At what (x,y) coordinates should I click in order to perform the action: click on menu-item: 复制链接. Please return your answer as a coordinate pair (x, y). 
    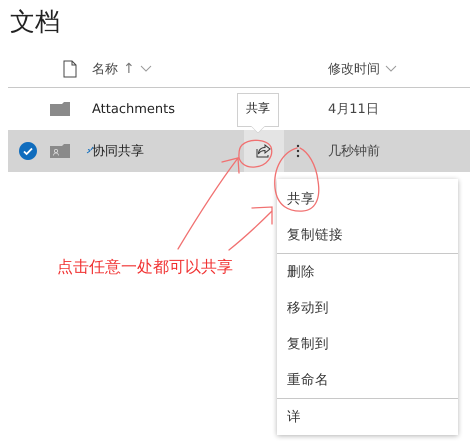
    Looking at the image, I should click on (367, 235).